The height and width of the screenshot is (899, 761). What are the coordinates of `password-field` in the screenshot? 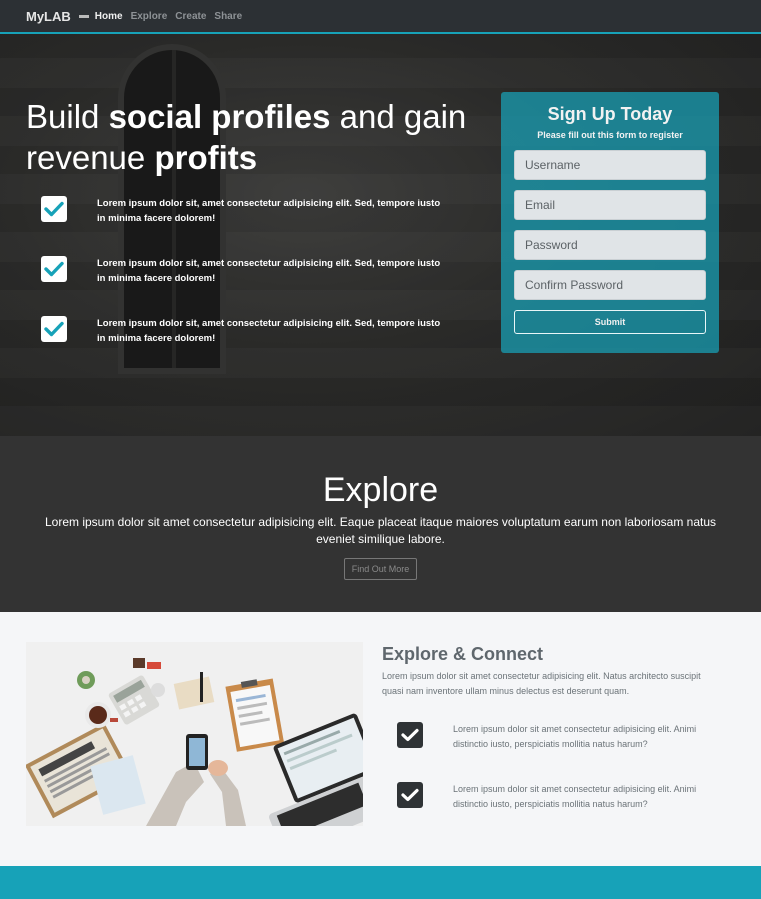 It's located at (610, 245).